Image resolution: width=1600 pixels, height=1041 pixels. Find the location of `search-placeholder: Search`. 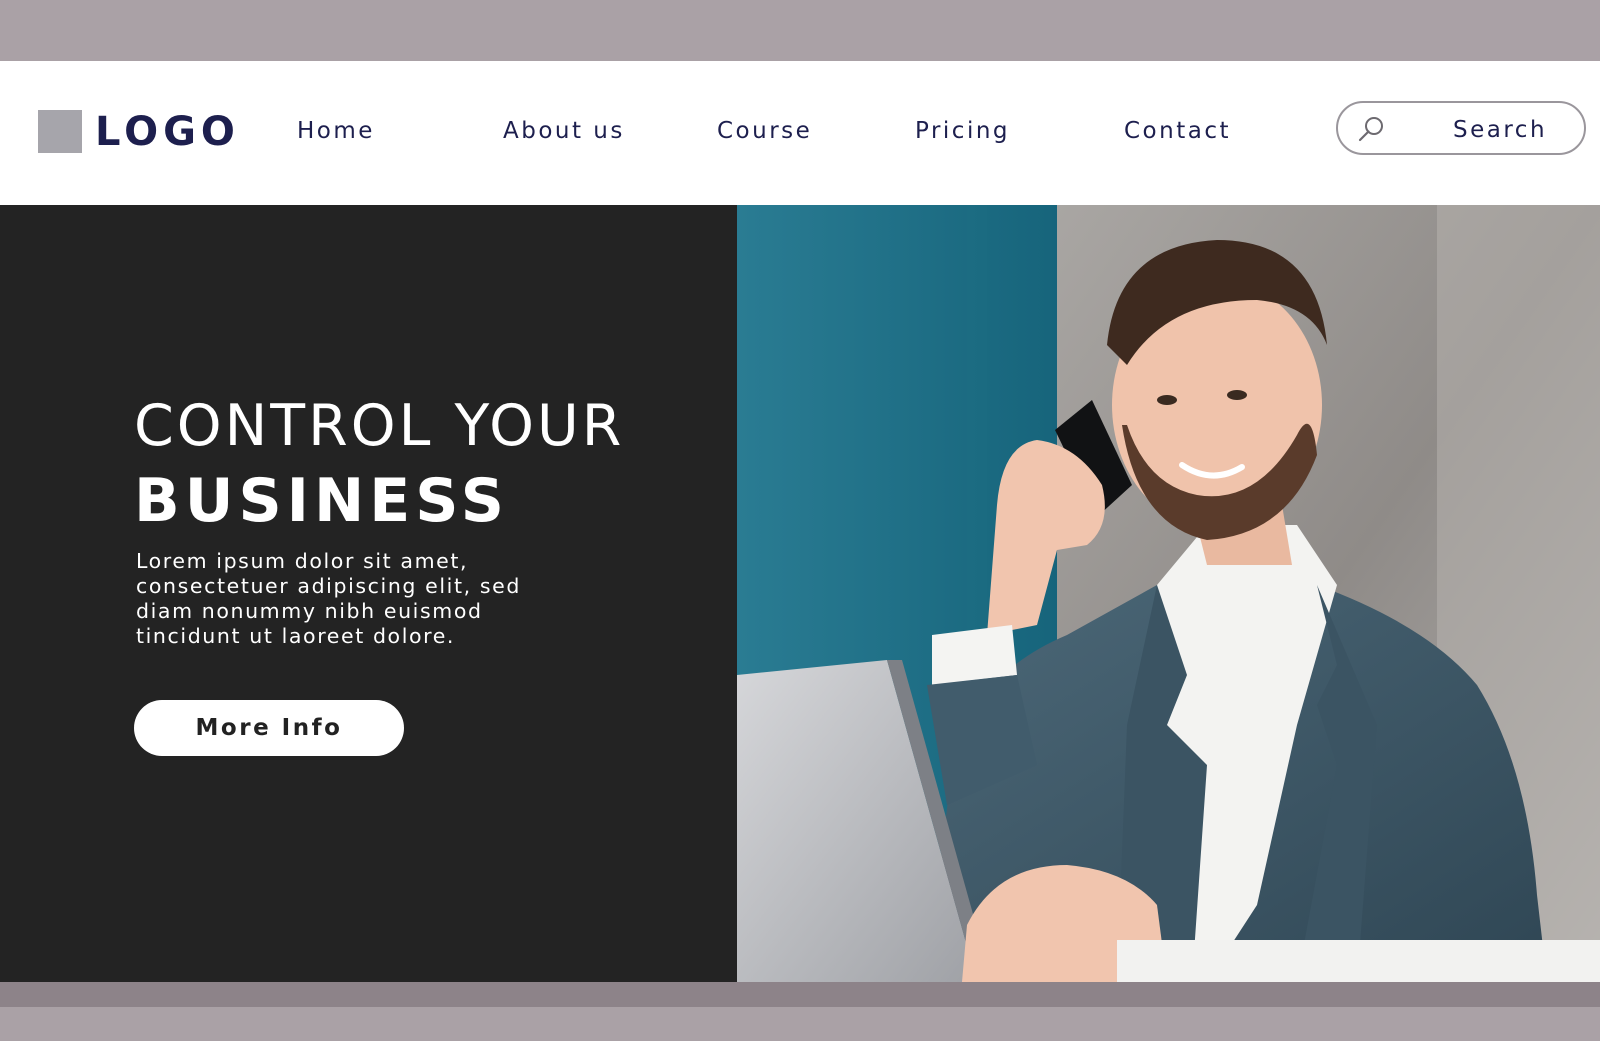

search-placeholder: Search is located at coordinates (1500, 130).